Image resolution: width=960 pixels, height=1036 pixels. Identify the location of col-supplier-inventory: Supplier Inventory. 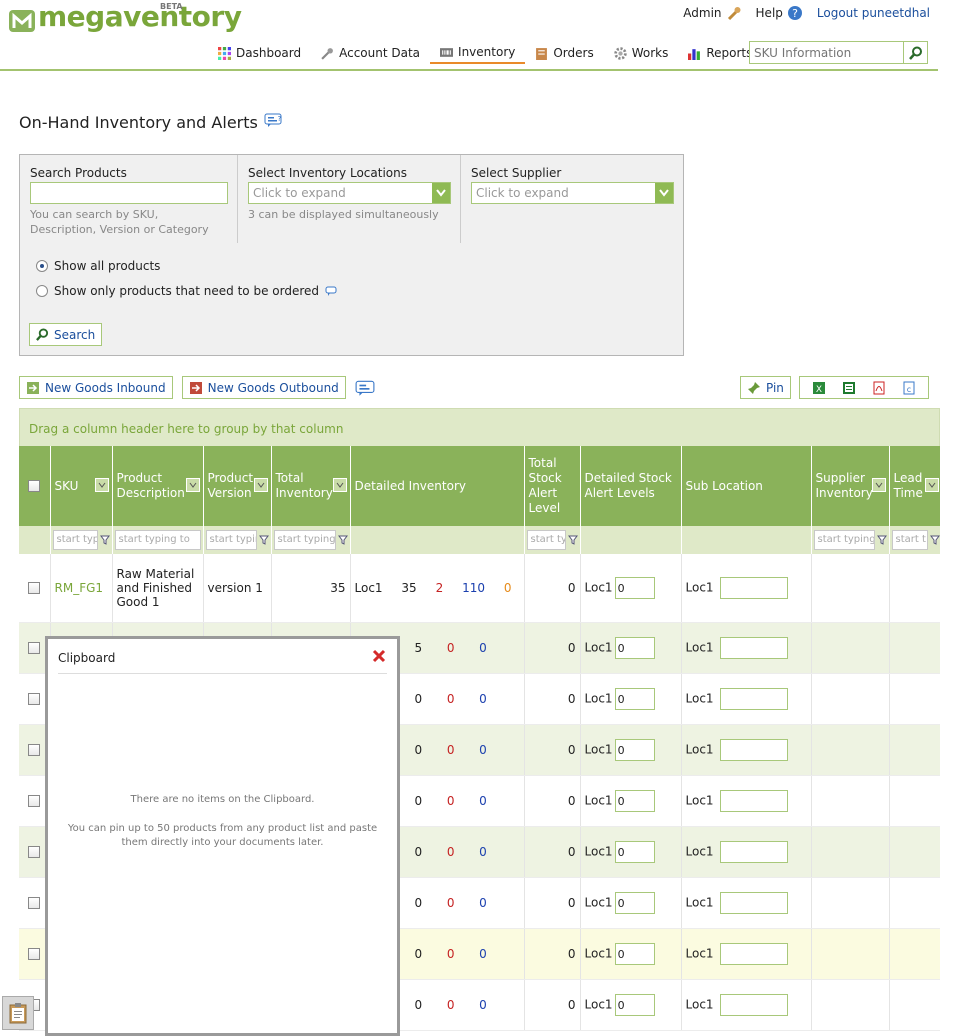
(850, 486).